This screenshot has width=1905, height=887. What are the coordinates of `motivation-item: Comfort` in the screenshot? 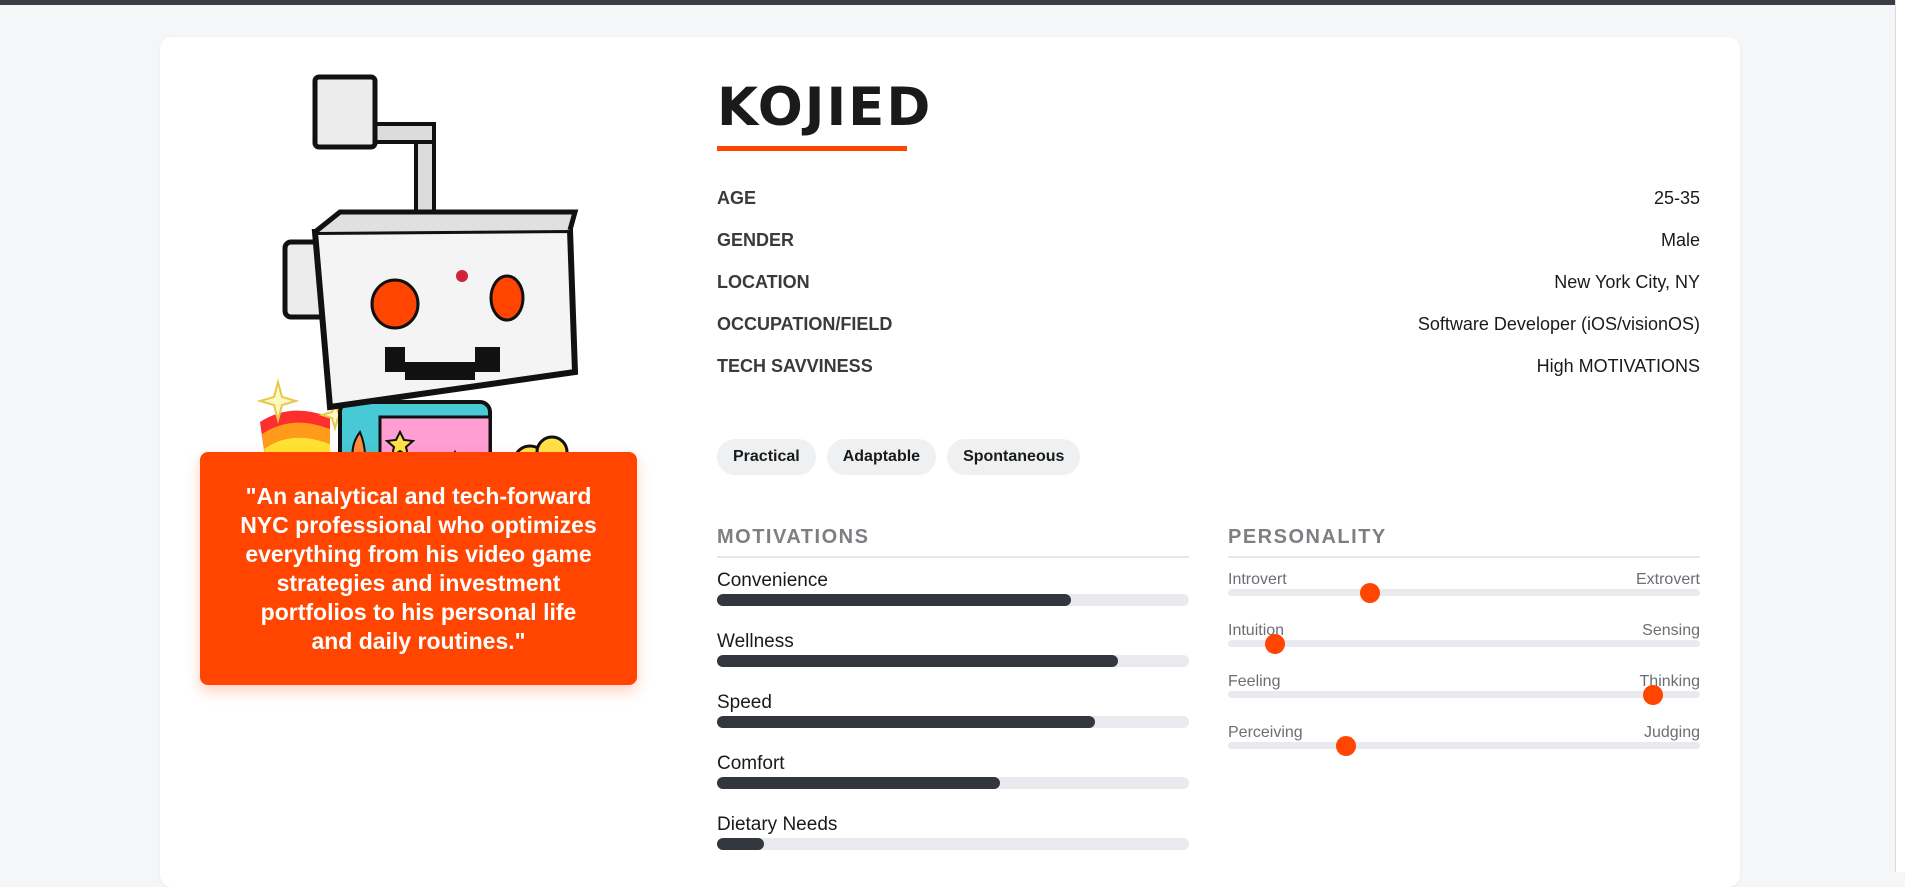 It's located at (953, 783).